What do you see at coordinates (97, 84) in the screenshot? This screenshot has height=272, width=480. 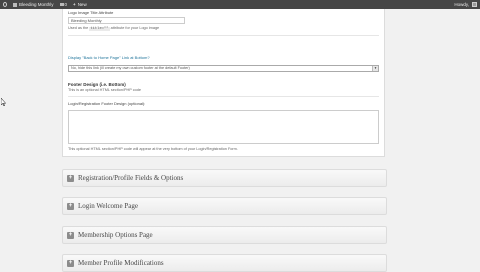 I see `footer-design-heading: Footer Design (i.e. Bottom)` at bounding box center [97, 84].